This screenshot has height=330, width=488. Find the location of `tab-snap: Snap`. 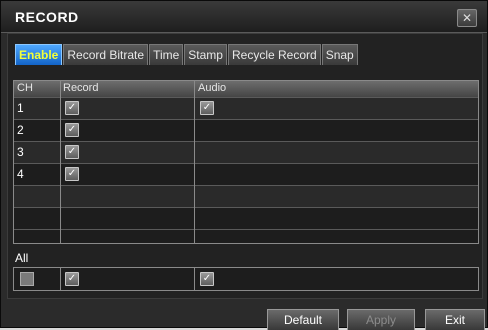

tab-snap: Snap is located at coordinates (339, 54).